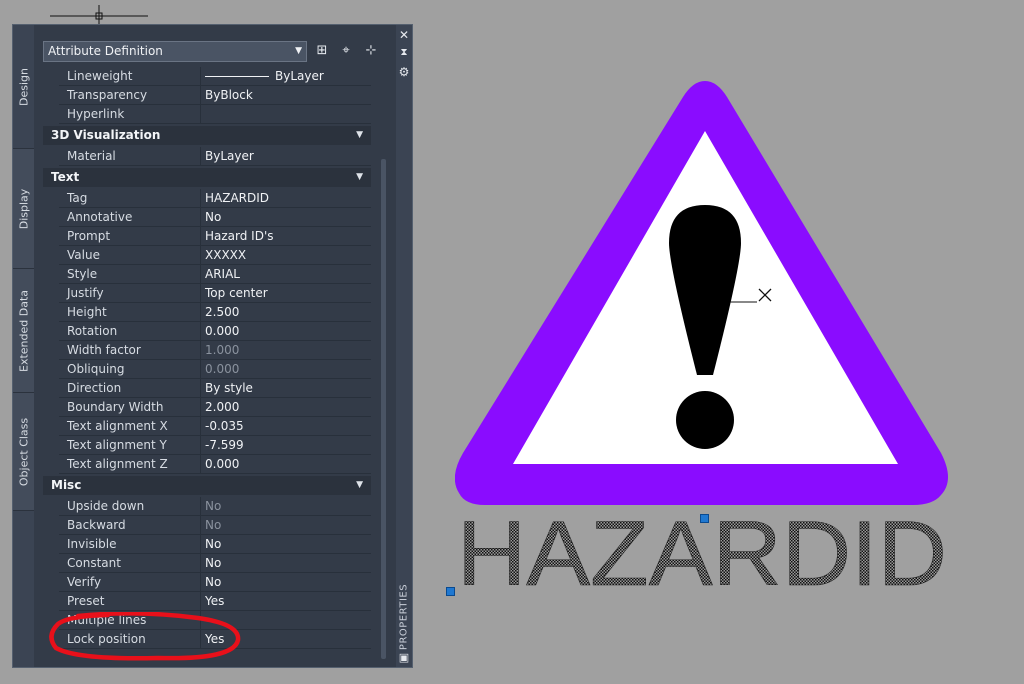 This screenshot has width=1024, height=684. What do you see at coordinates (130, 407) in the screenshot?
I see `property-name: Boundary Width` at bounding box center [130, 407].